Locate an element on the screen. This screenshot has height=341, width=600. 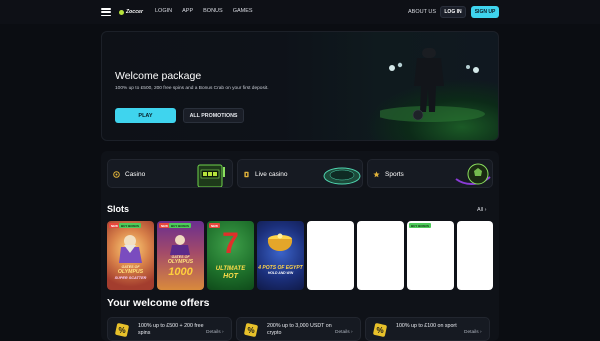
offer-text: 100% up to £100 on sport is located at coordinates (426, 326).